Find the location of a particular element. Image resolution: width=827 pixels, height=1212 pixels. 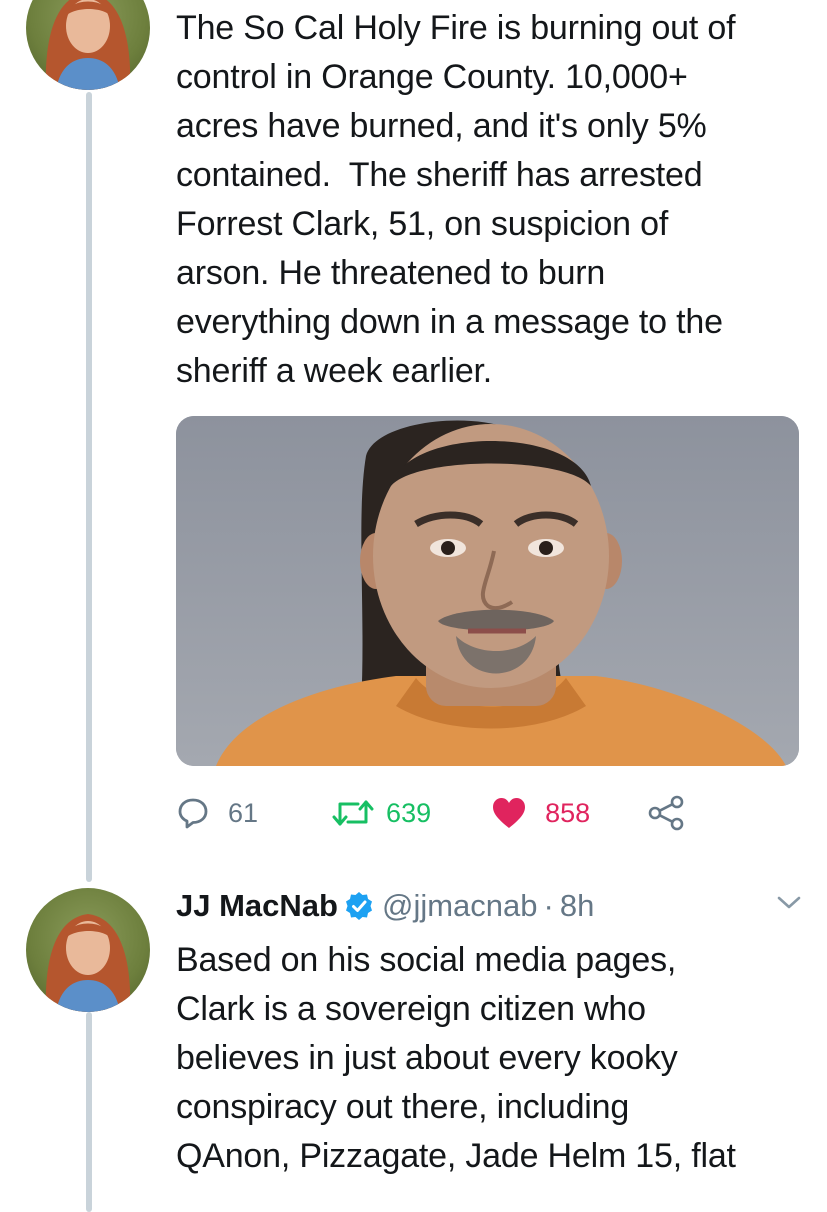

author-handle: @jjmacnab is located at coordinates (460, 906).